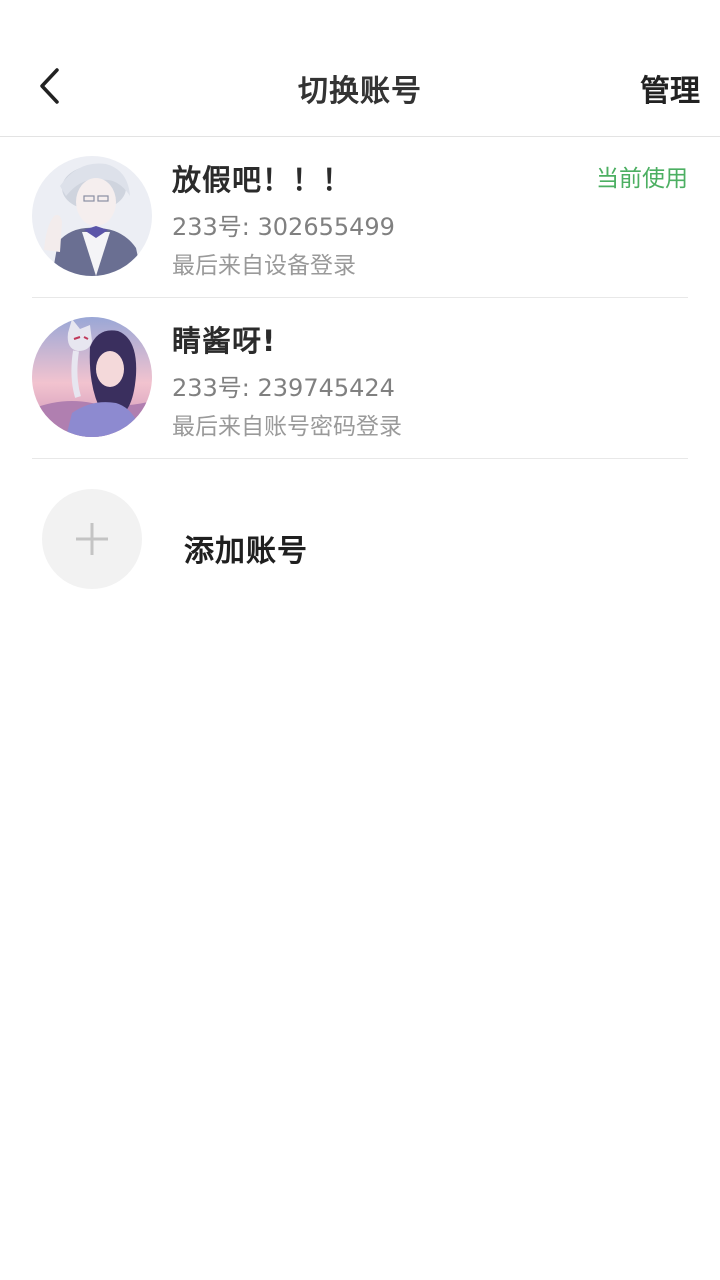 This screenshot has height=1280, width=720. I want to click on last-login-source: 最后来自账号密码登录, so click(287, 427).